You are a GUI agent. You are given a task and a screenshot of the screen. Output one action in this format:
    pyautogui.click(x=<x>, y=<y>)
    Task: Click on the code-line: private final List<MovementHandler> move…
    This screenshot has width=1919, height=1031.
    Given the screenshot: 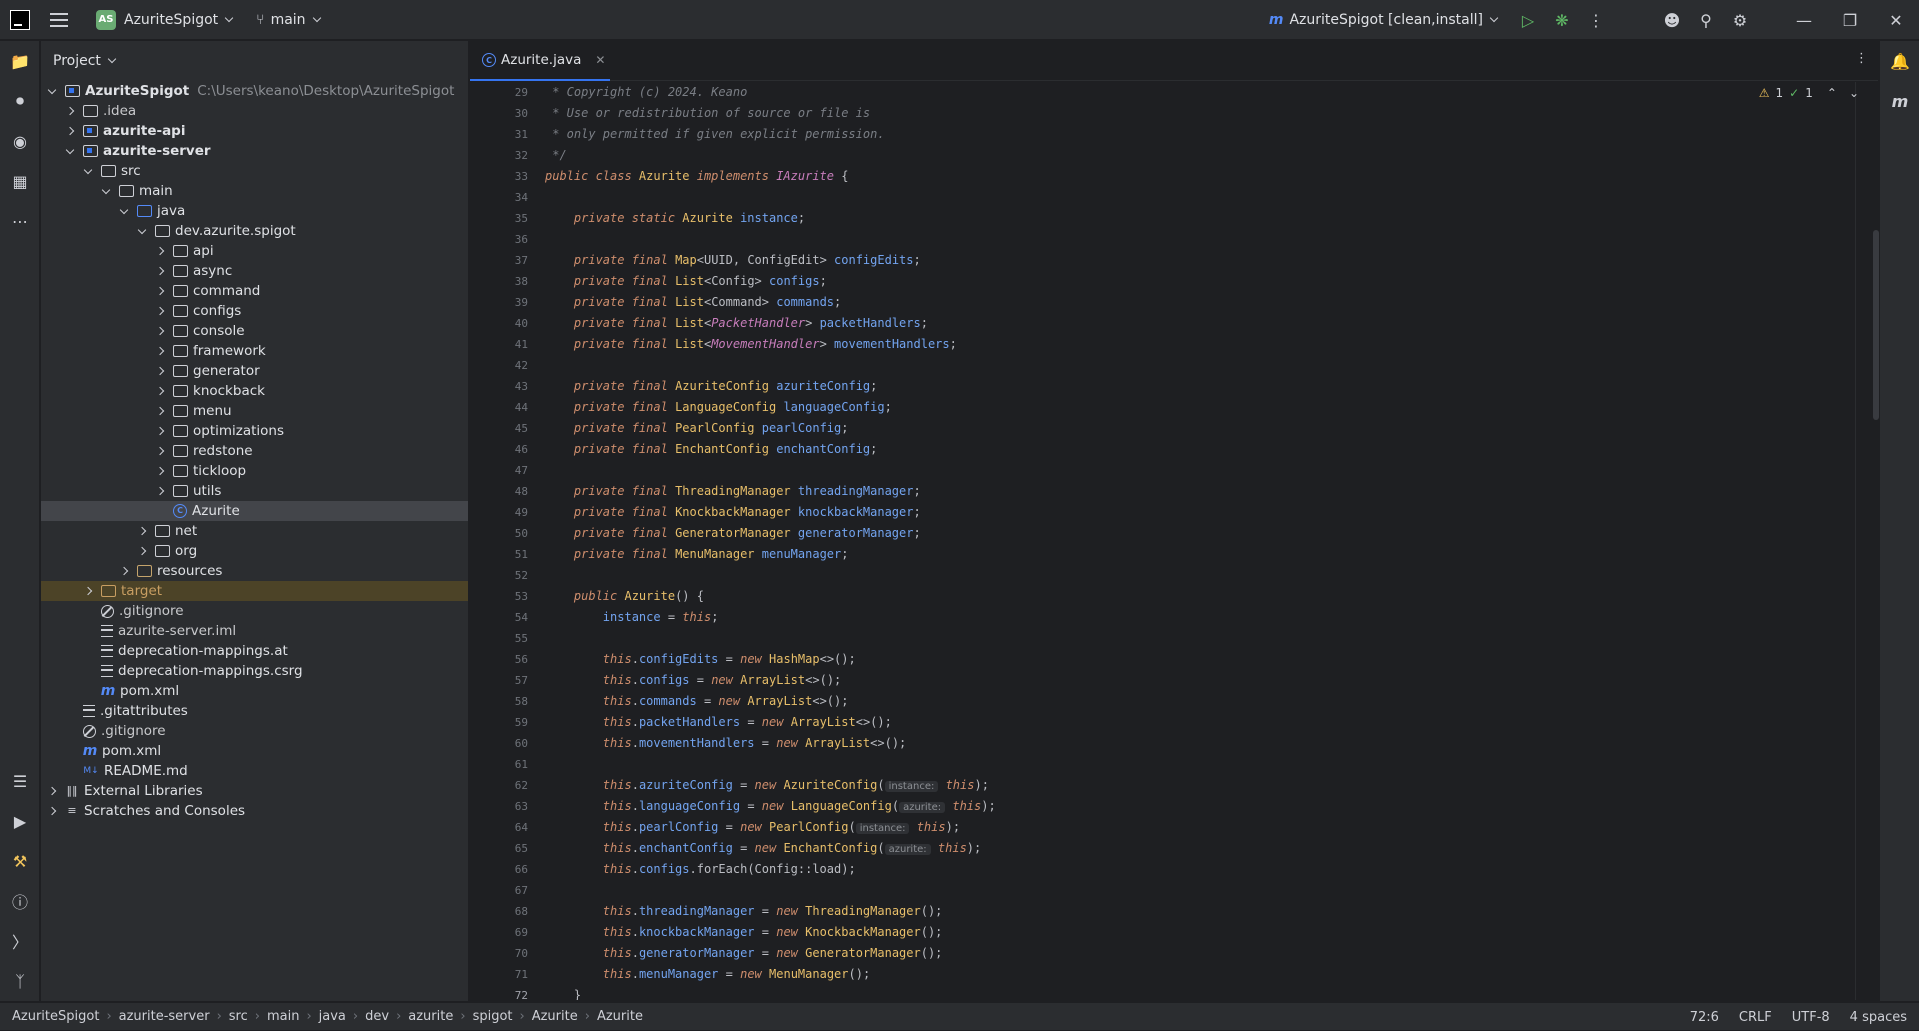 What is the action you would take?
    pyautogui.click(x=1195, y=344)
    